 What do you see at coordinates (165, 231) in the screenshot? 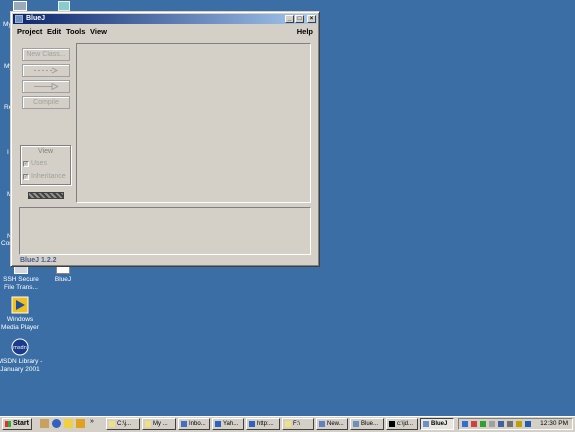
I see `message-area` at bounding box center [165, 231].